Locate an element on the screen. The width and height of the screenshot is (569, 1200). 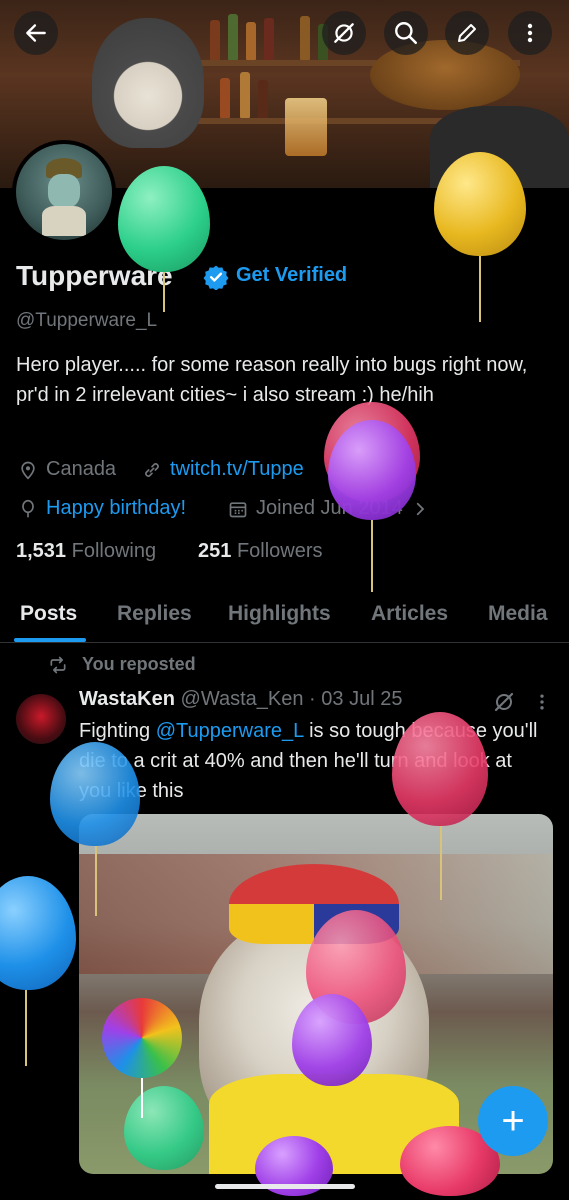
profile-birthday: Happy birthday! is located at coordinates (102, 508).